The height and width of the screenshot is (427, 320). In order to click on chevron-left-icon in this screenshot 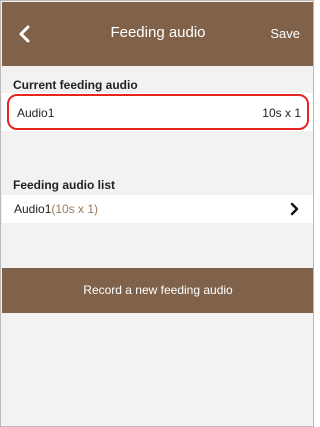, I will do `click(24, 34)`.